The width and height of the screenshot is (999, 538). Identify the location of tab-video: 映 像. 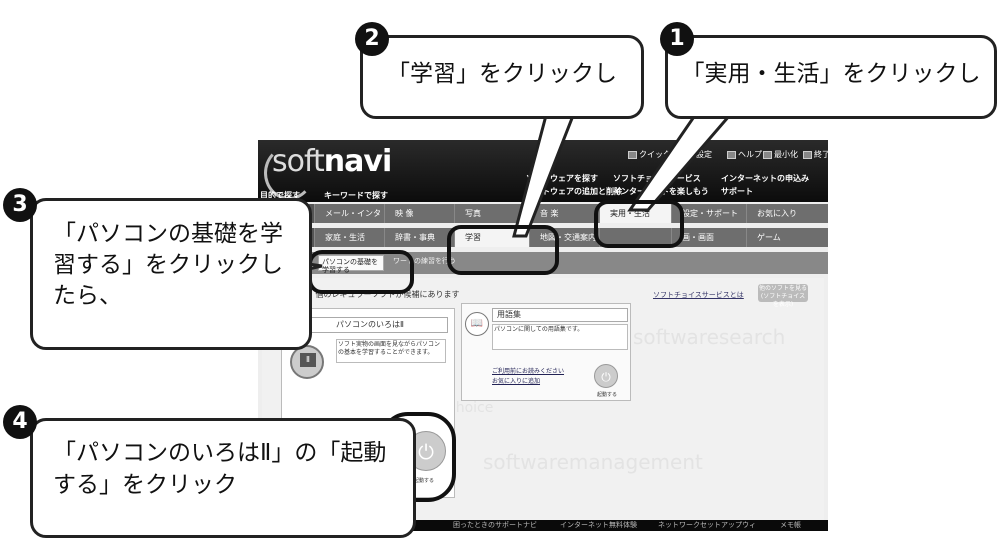
(419, 213).